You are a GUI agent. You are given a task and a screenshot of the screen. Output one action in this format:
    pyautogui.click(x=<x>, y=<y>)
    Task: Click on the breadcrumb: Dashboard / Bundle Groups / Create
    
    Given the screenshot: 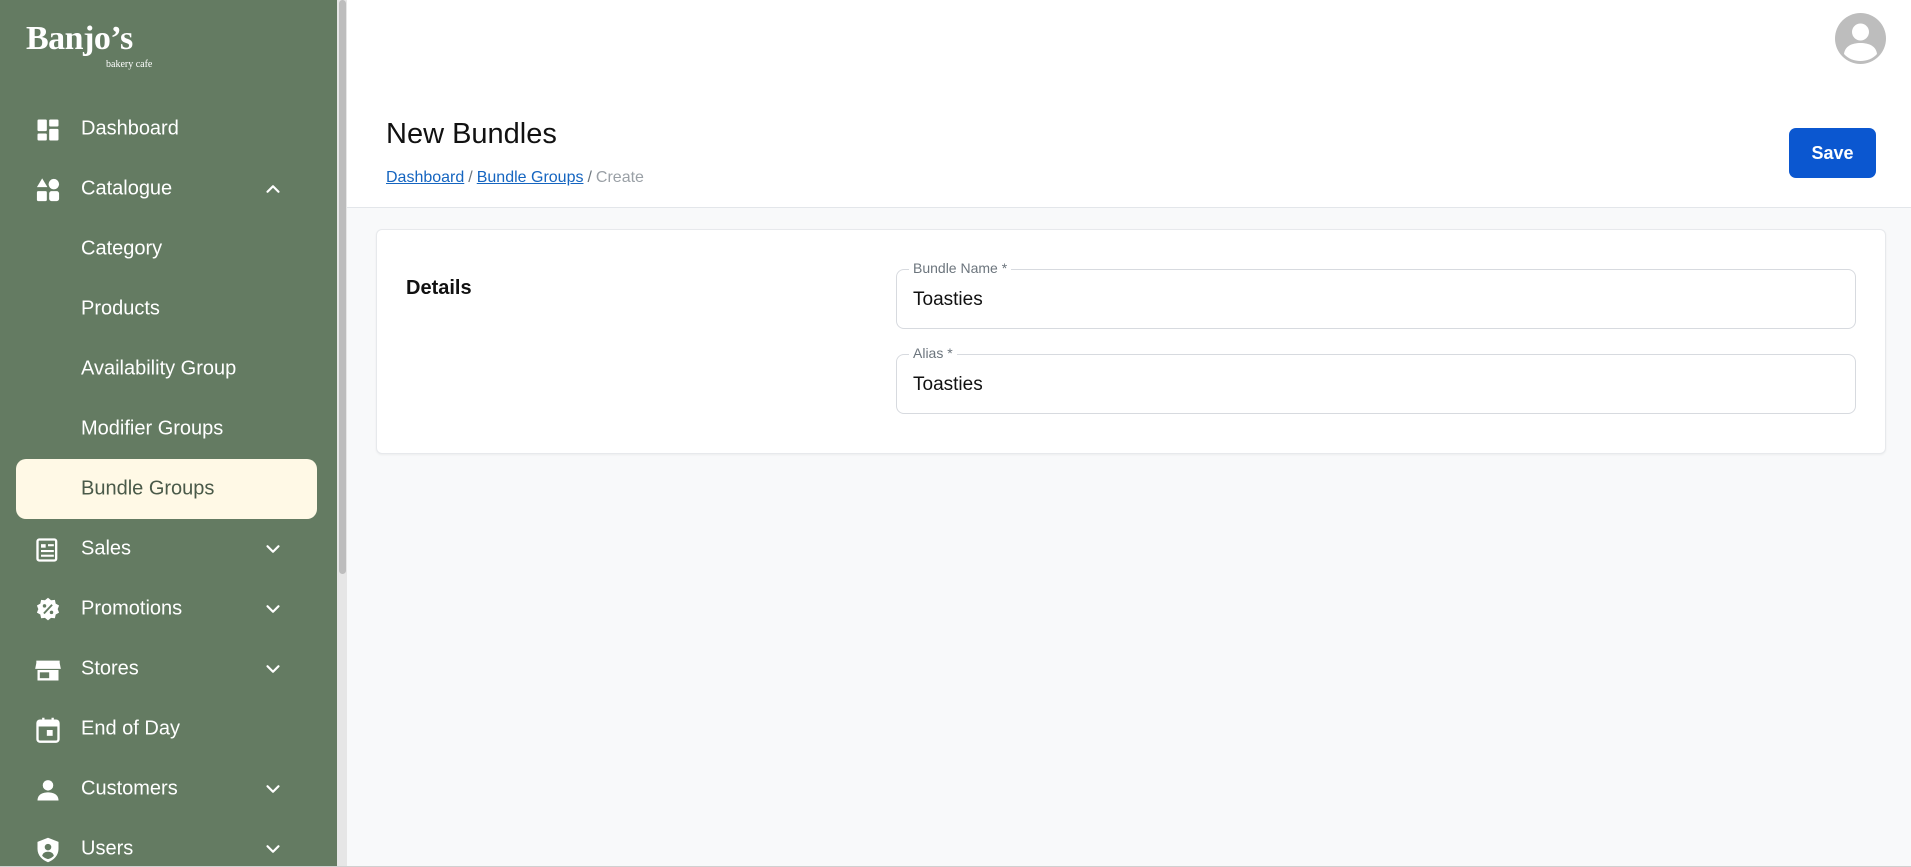 What is the action you would take?
    pyautogui.click(x=515, y=178)
    